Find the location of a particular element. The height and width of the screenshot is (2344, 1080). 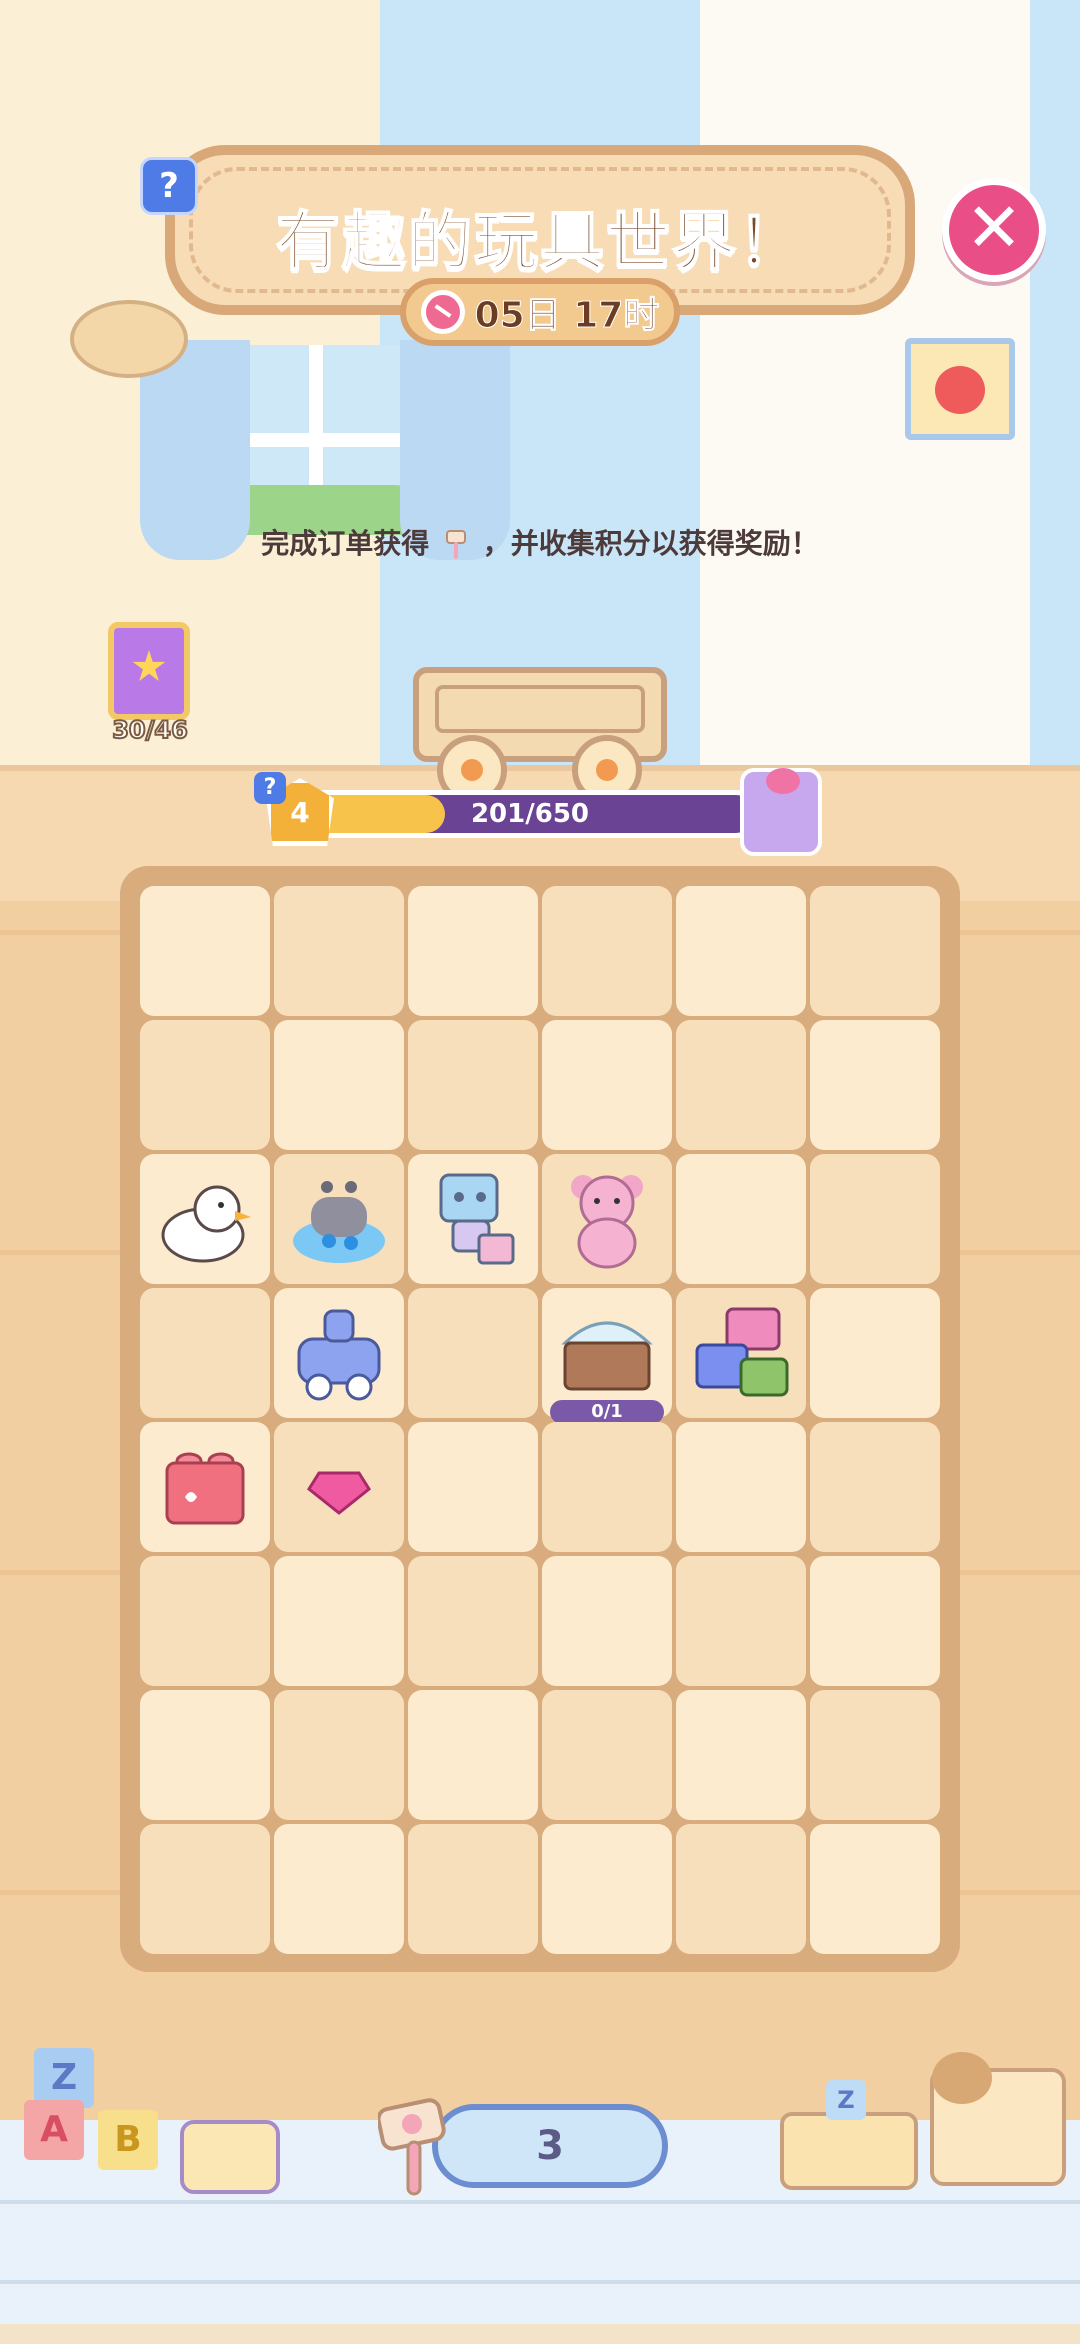

album-count: 30/46 is located at coordinates (150, 730).